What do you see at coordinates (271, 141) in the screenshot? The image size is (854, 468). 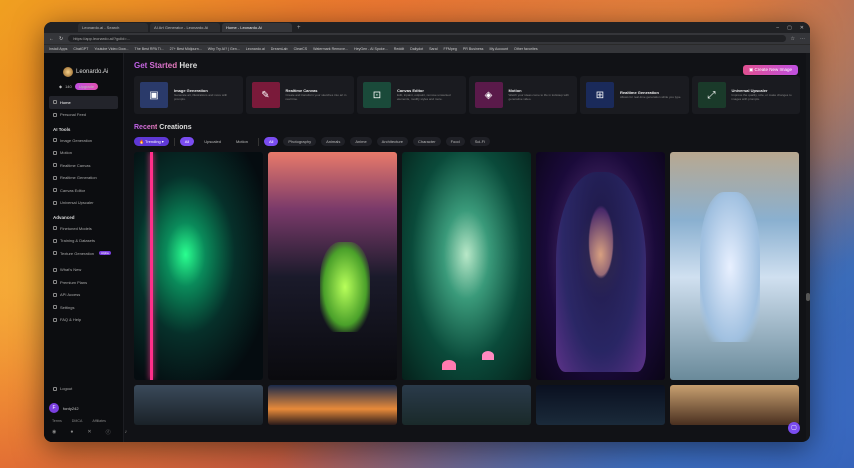 I see `category-filter-all: All` at bounding box center [271, 141].